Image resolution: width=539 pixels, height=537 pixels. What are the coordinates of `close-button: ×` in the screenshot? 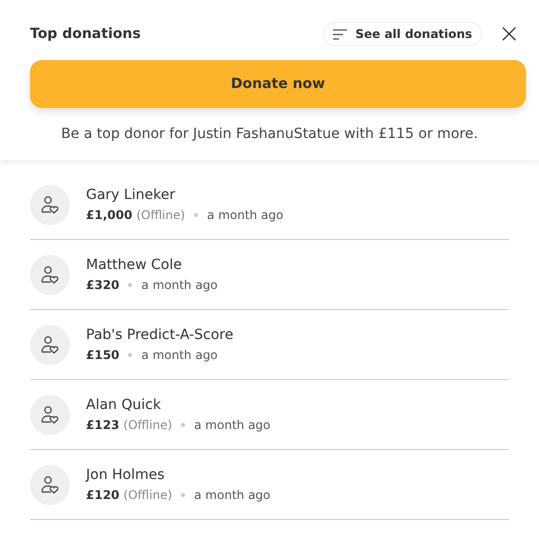 It's located at (509, 34).